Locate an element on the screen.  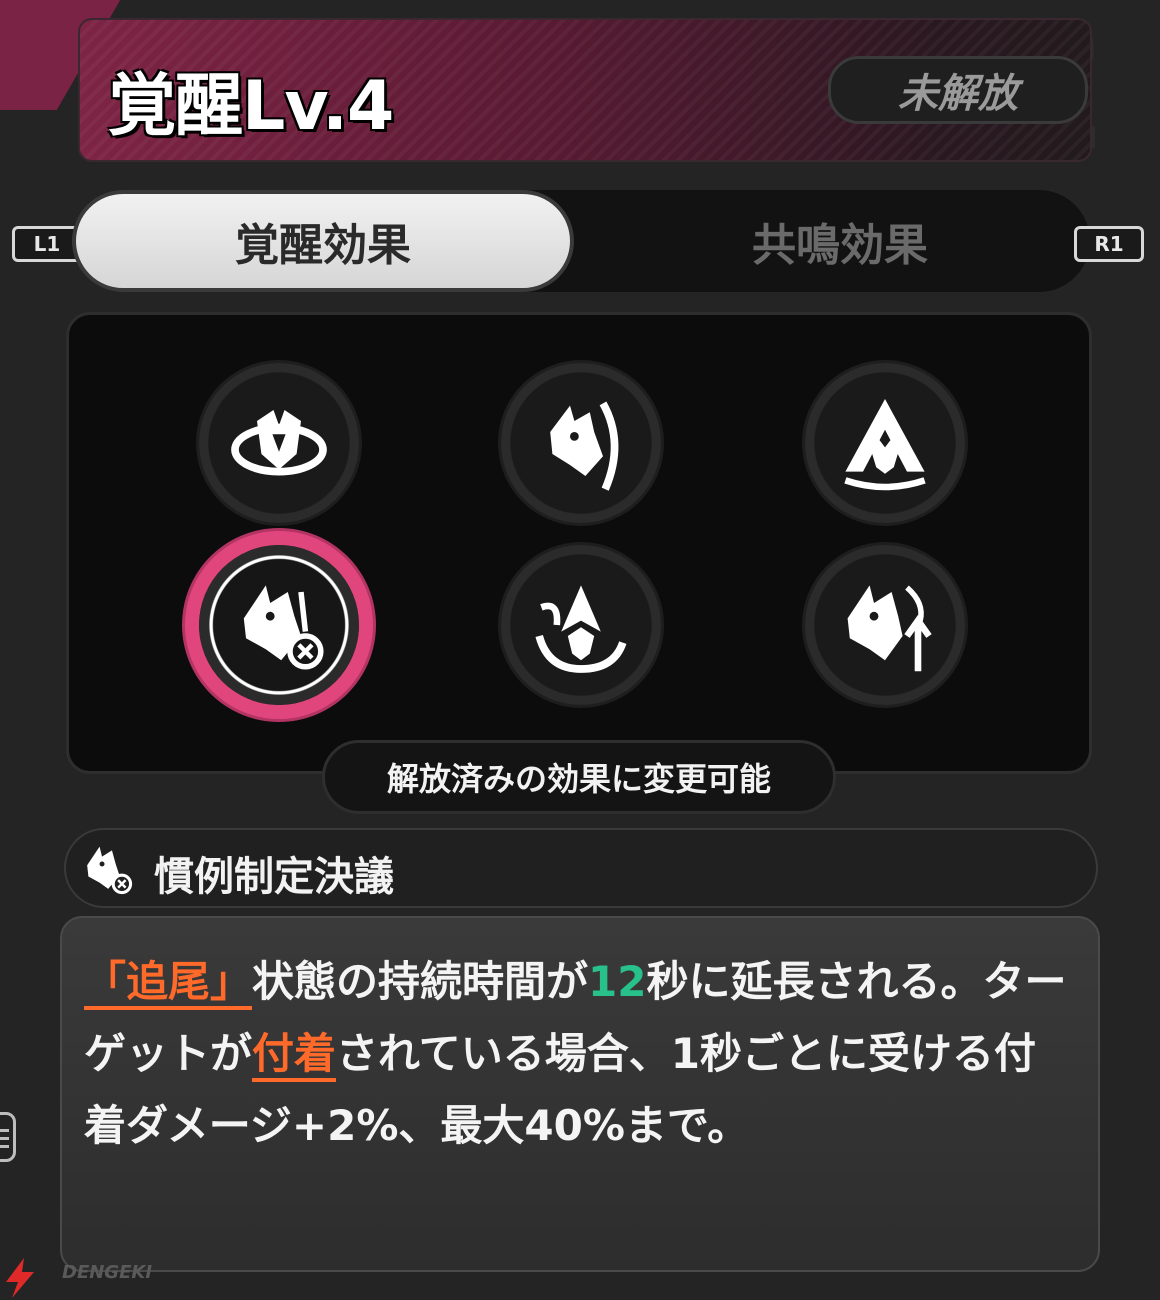
wolf-arrow-up-icon is located at coordinates (889, 628).